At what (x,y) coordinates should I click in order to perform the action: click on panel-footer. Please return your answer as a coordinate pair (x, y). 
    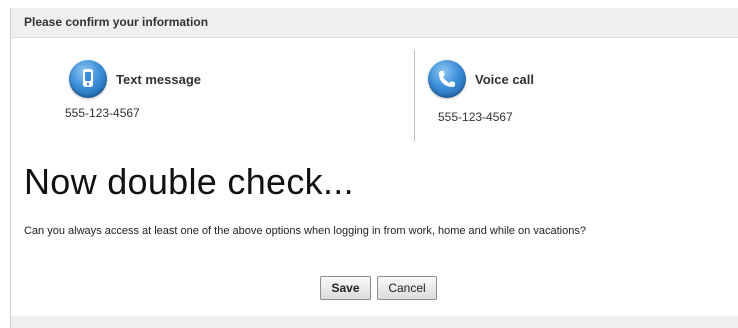
    Looking at the image, I should click on (374, 322).